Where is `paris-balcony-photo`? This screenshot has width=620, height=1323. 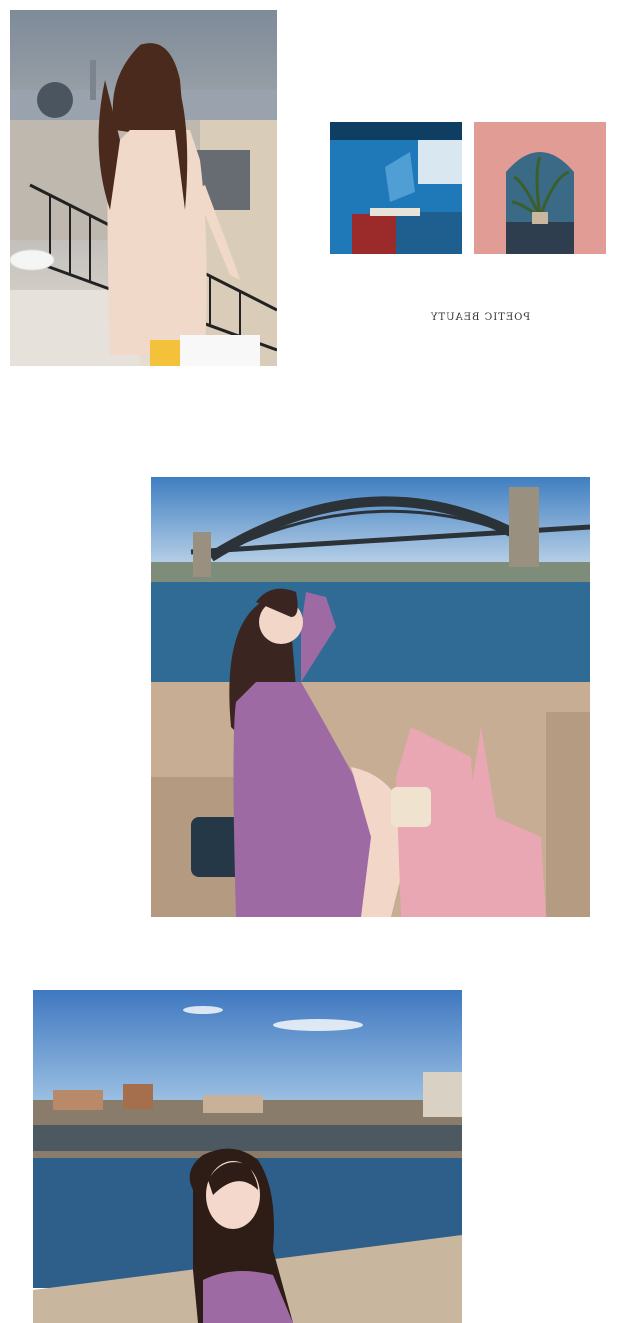 paris-balcony-photo is located at coordinates (143, 188).